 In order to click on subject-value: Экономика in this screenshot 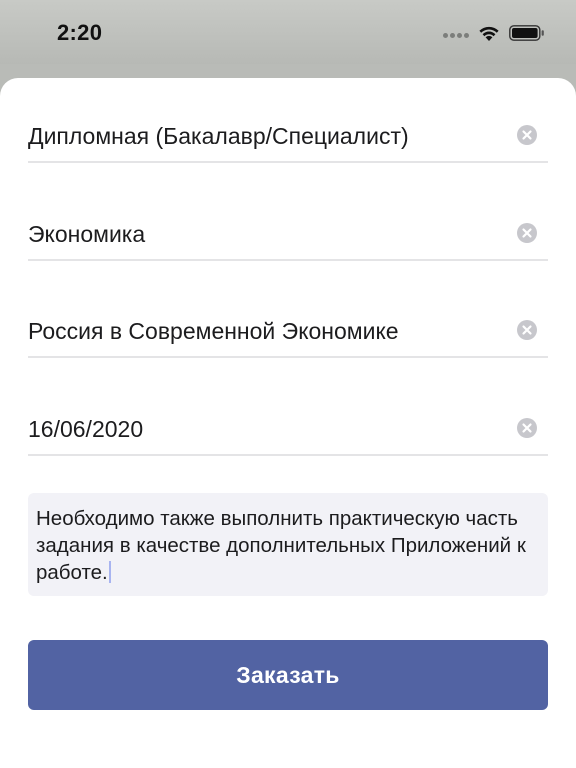, I will do `click(87, 234)`.